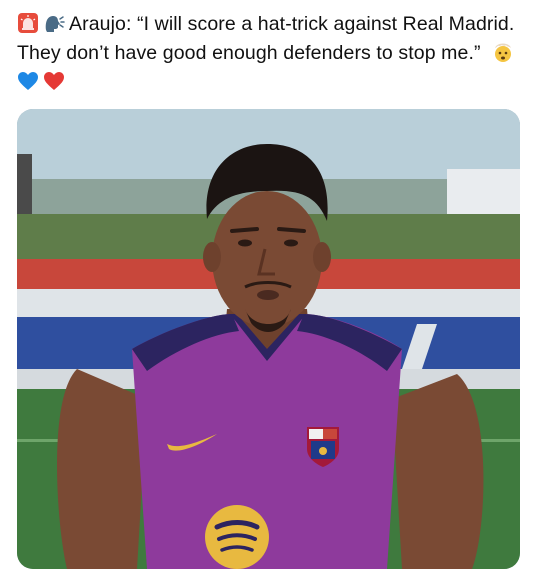  What do you see at coordinates (28, 81) in the screenshot?
I see `blue-heart-icon` at bounding box center [28, 81].